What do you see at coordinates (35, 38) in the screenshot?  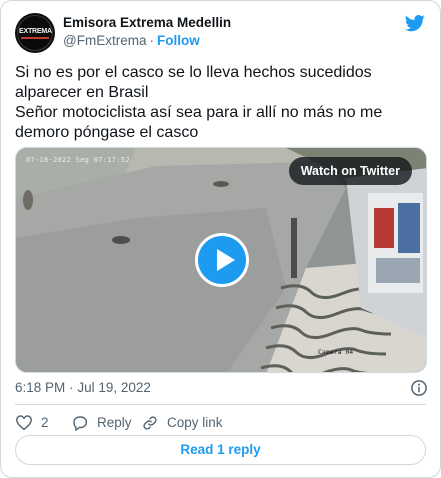 I see `avatar-stripe` at bounding box center [35, 38].